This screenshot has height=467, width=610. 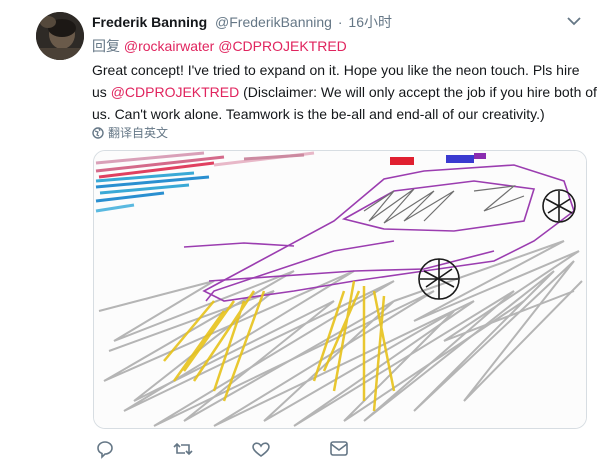 I want to click on reply-context: 回复 @rockairwater @CDPROJEKTRED, so click(x=219, y=46).